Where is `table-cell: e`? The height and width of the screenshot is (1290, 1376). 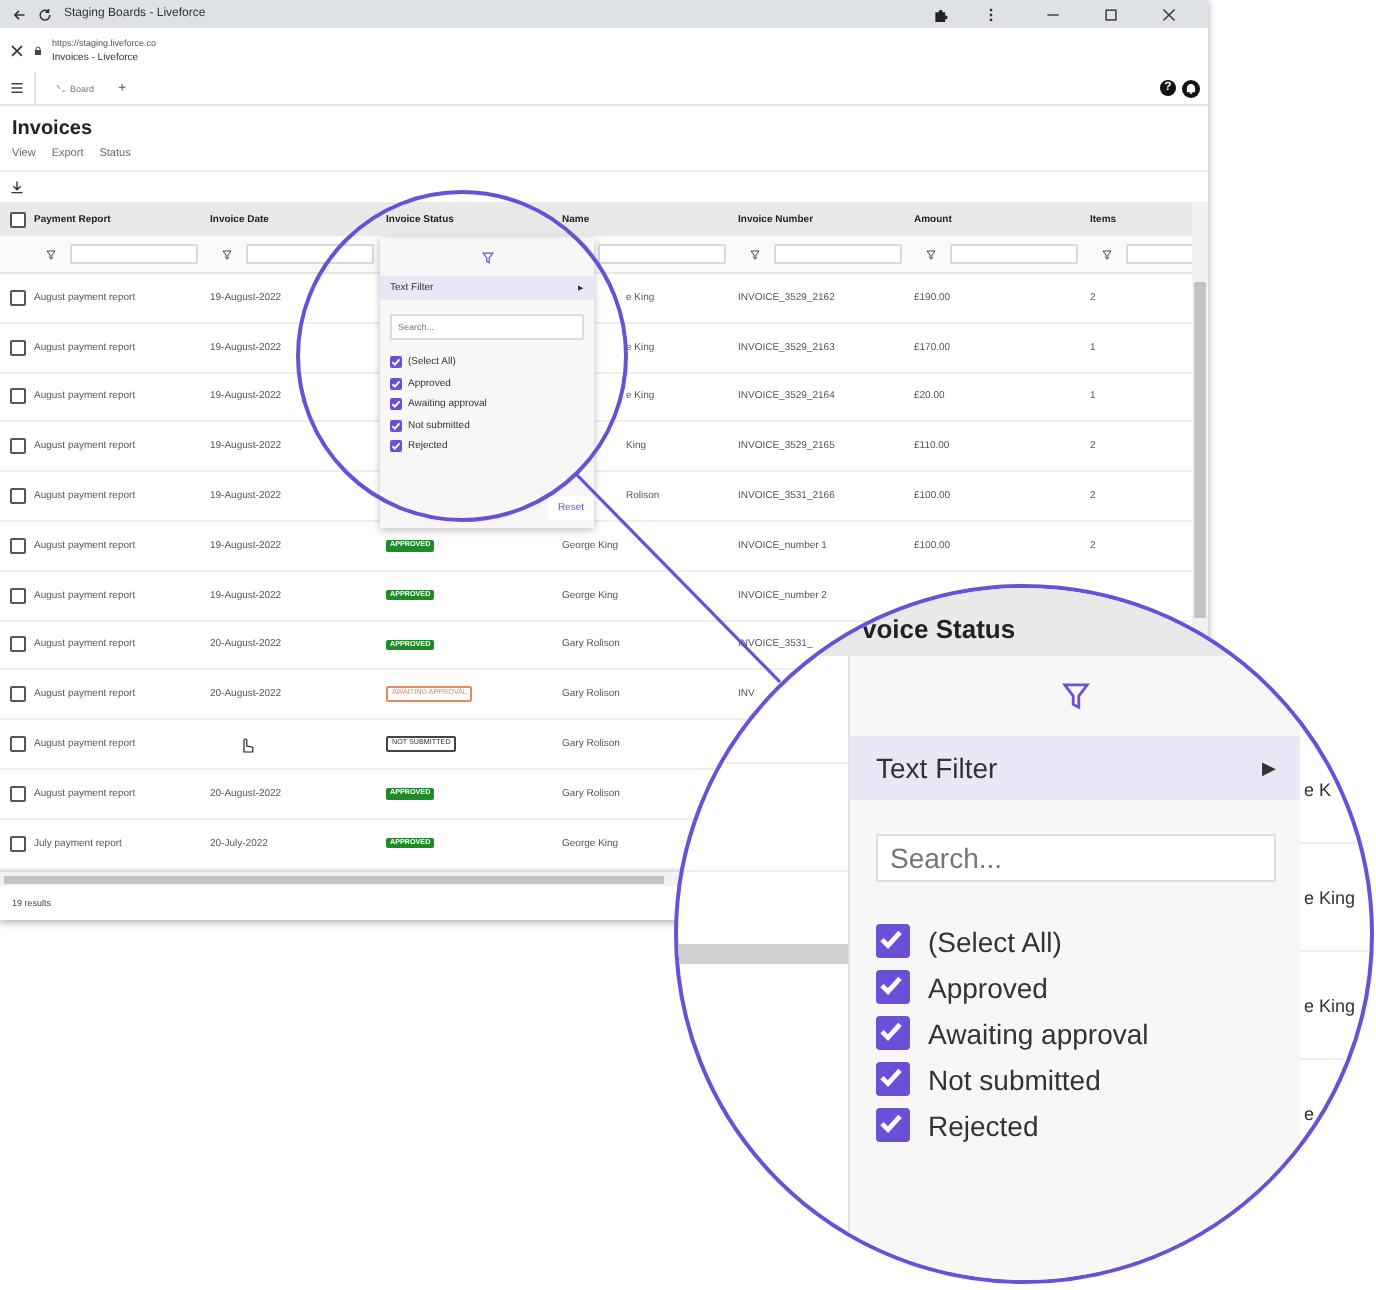
table-cell: e is located at coordinates (1309, 1113).